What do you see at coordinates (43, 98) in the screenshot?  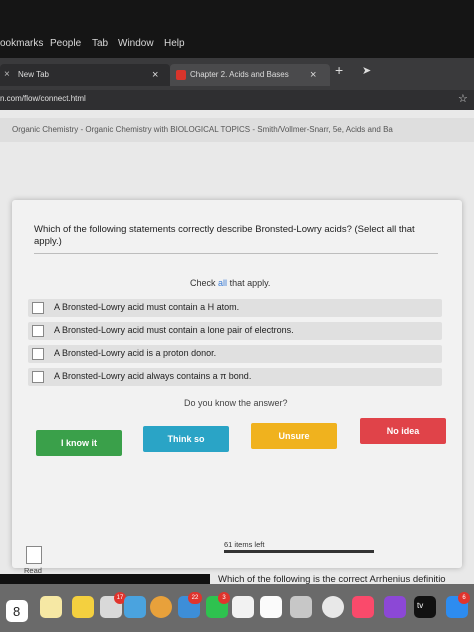 I see `url-text: n.com/flow/connect.html` at bounding box center [43, 98].